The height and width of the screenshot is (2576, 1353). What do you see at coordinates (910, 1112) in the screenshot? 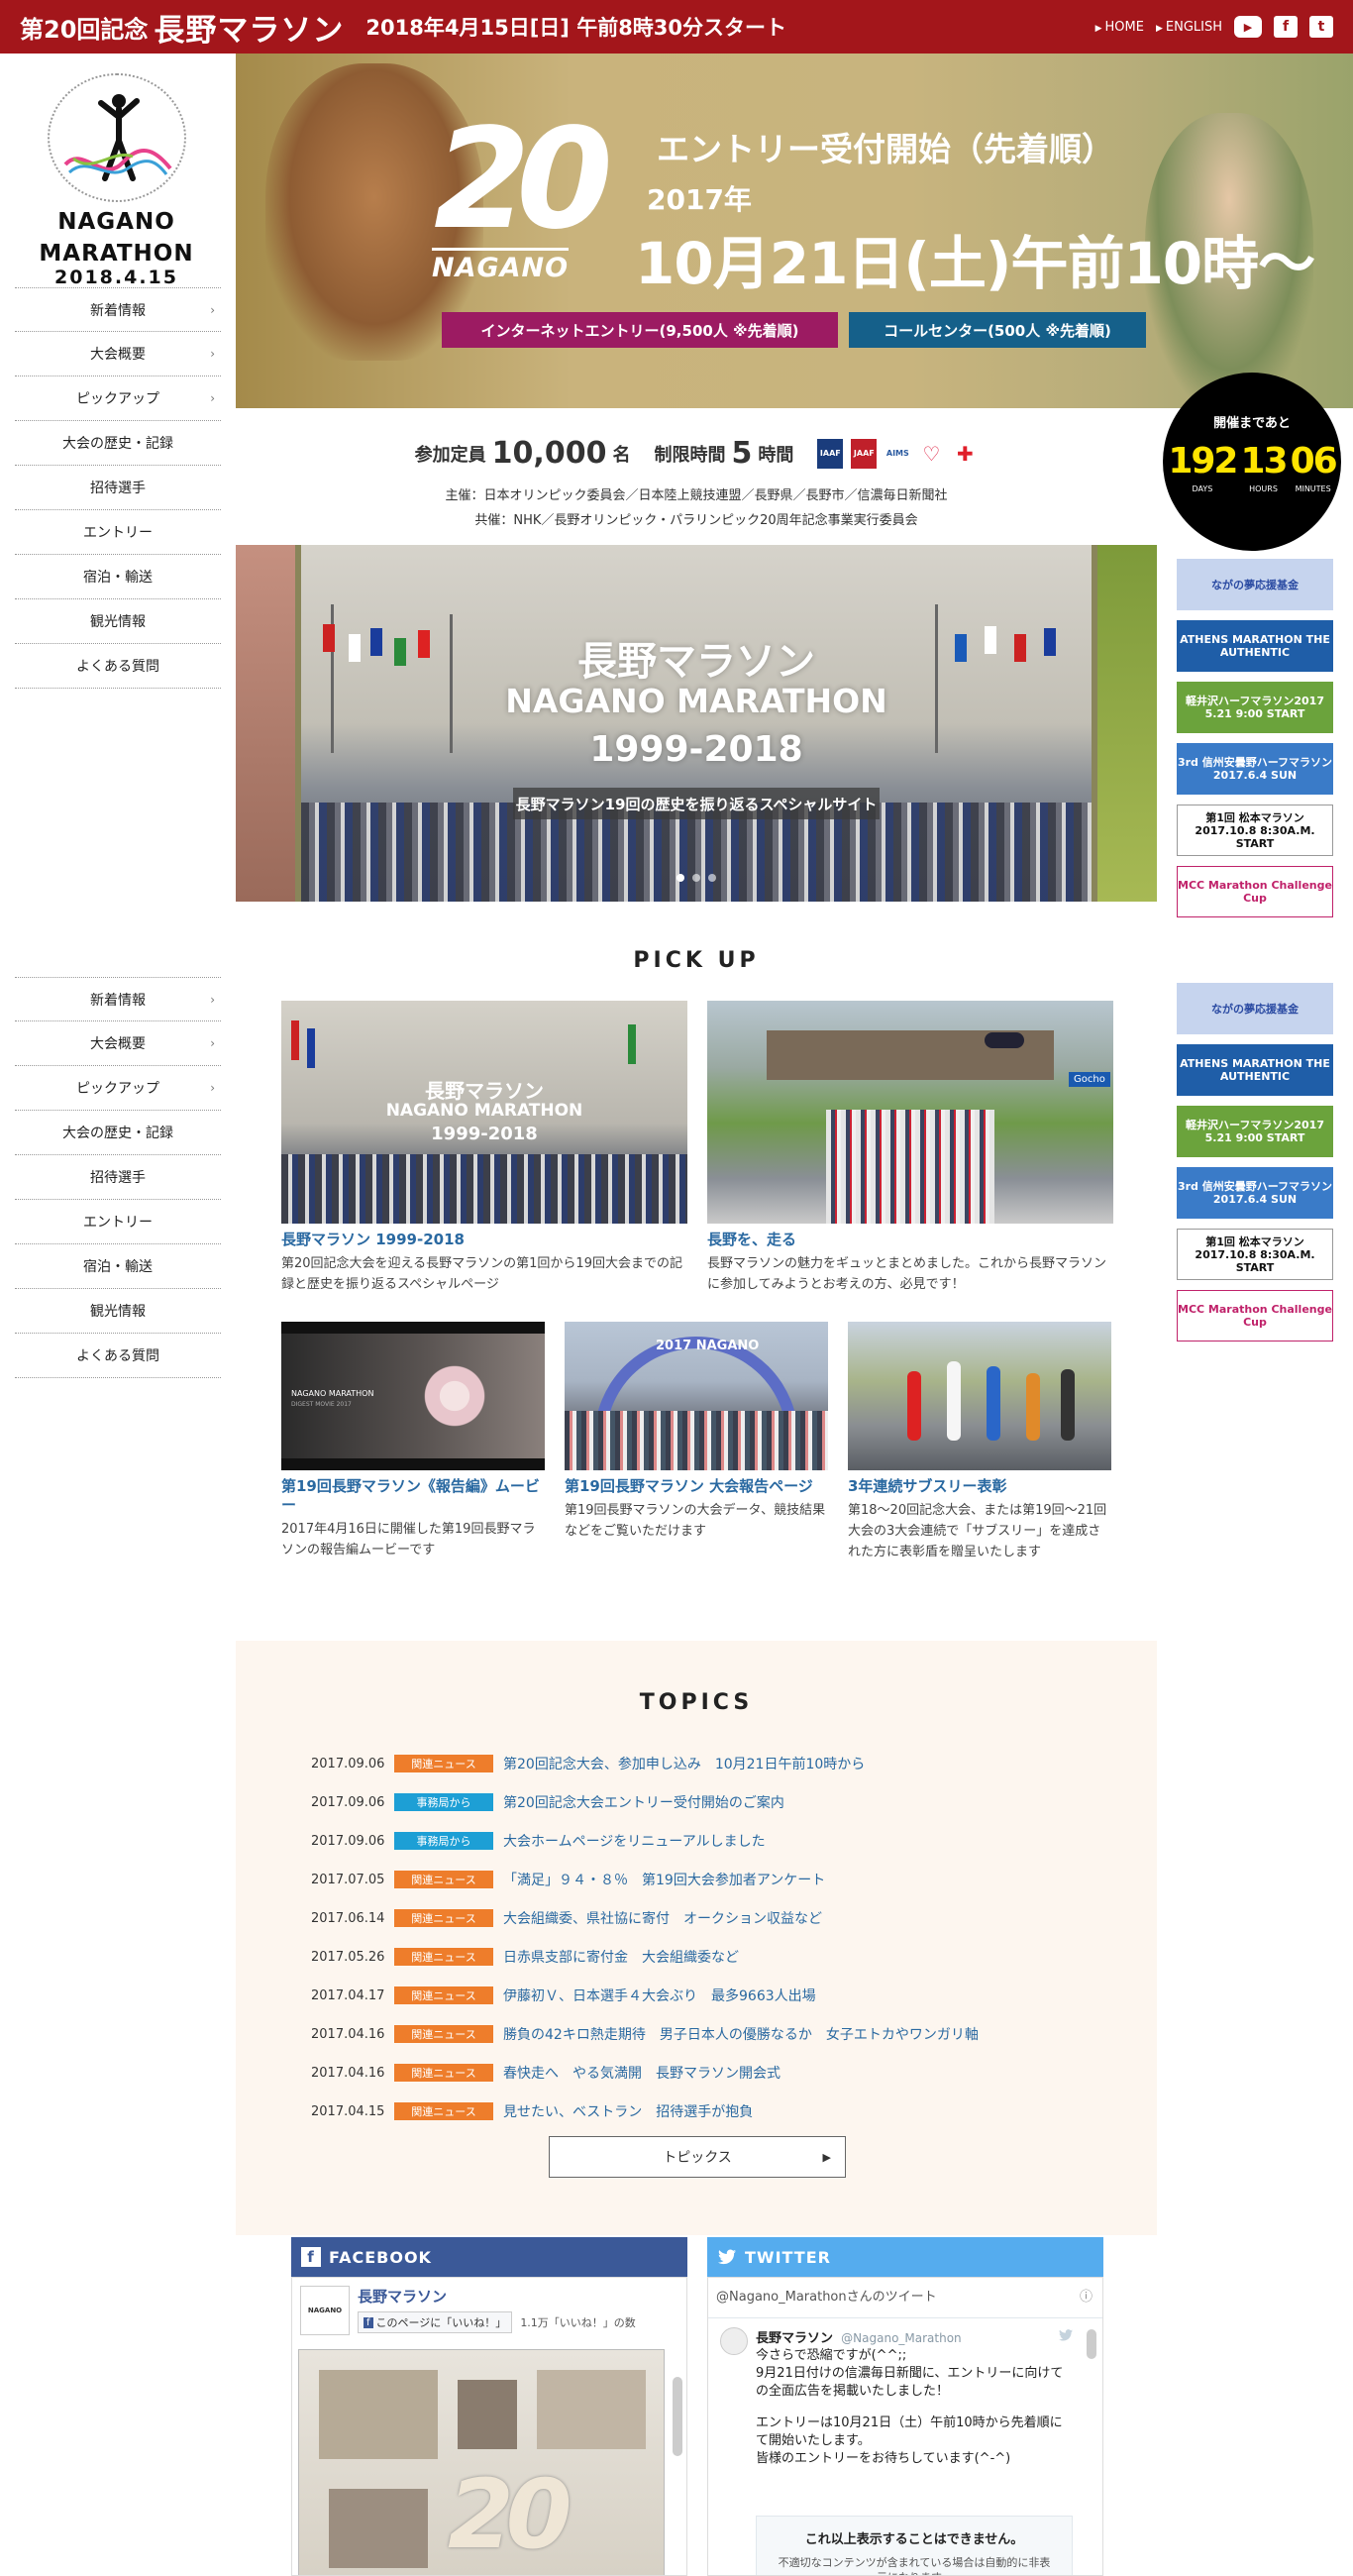
I see `pickup-card-image: Gocho` at bounding box center [910, 1112].